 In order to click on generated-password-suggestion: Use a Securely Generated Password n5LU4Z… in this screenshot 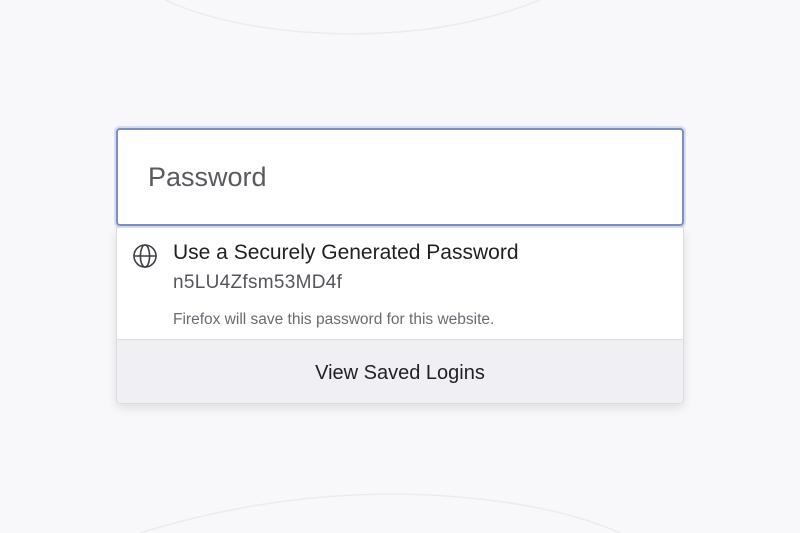, I will do `click(400, 283)`.